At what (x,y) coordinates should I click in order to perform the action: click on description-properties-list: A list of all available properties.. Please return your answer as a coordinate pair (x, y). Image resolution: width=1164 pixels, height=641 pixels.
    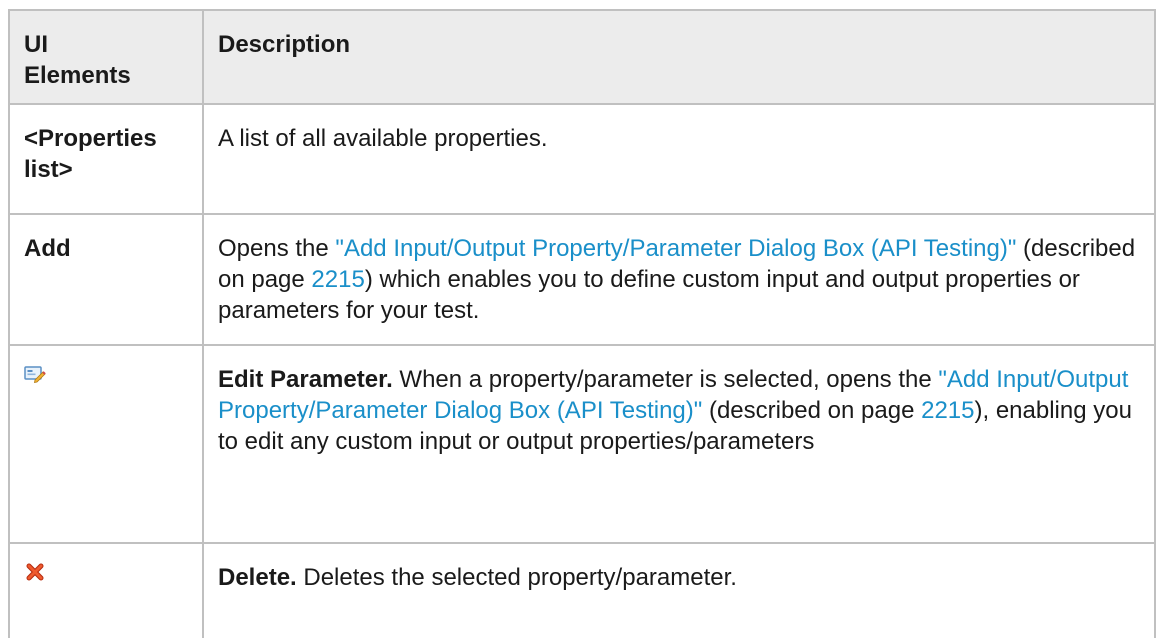
    Looking at the image, I should click on (679, 159).